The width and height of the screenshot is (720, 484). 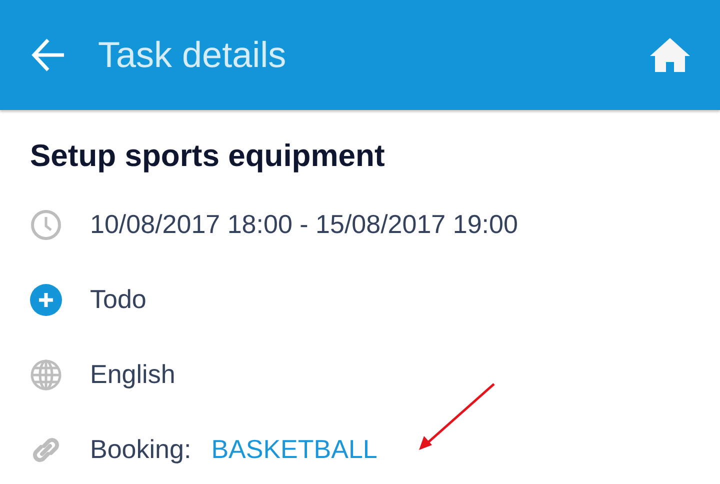 I want to click on plus-circle-icon, so click(x=46, y=300).